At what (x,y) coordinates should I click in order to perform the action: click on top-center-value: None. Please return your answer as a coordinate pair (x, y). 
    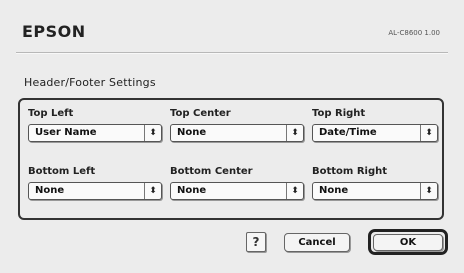
    Looking at the image, I should click on (192, 132).